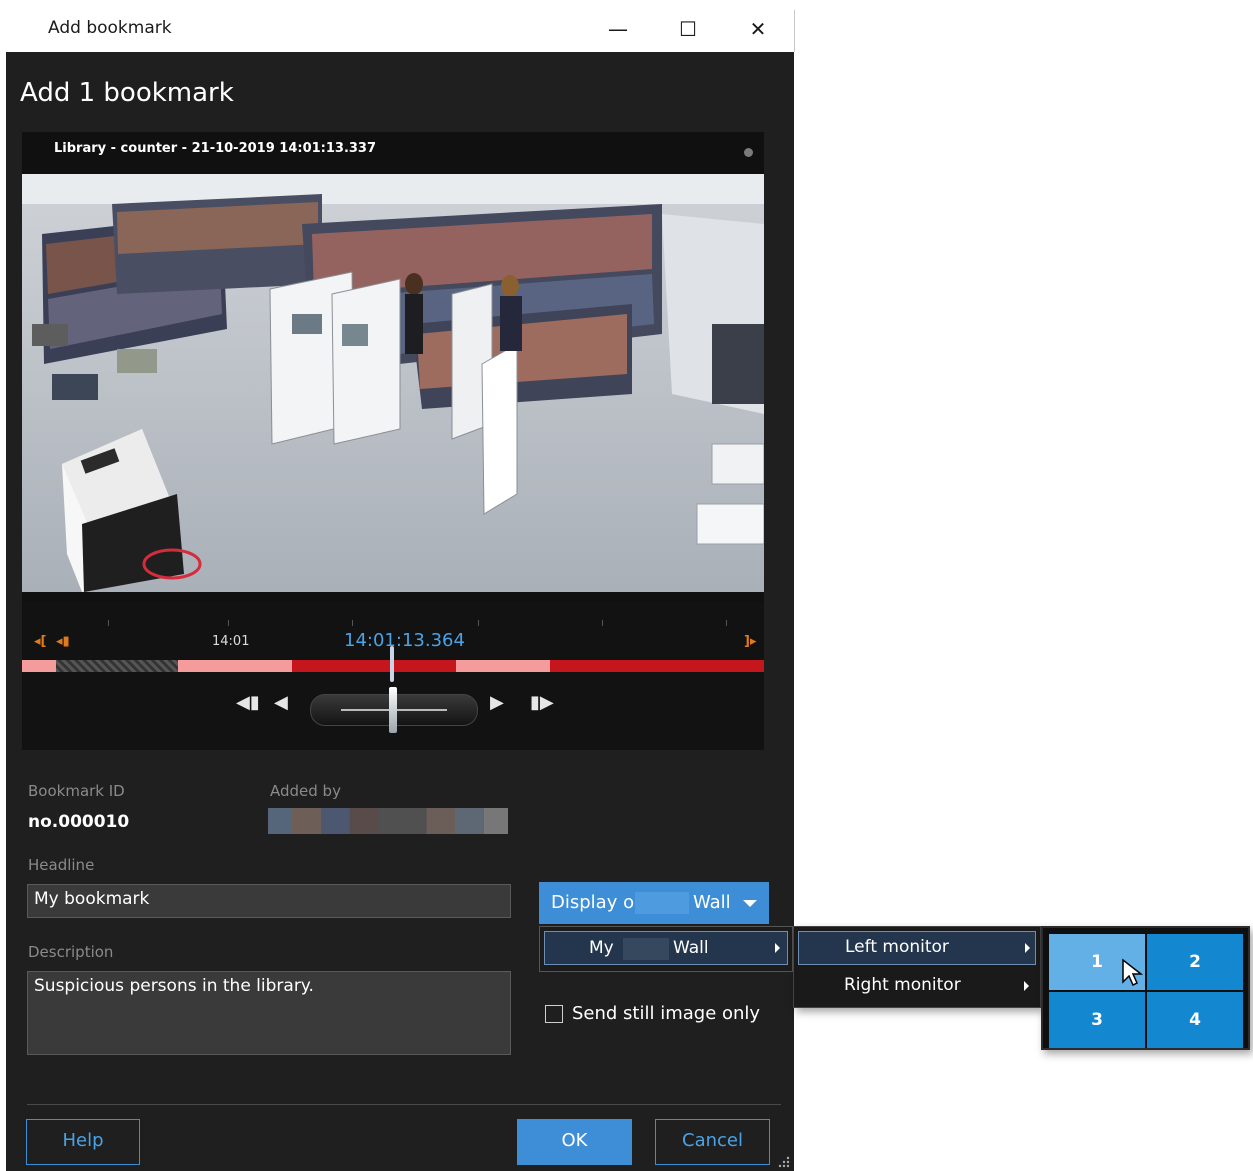 The image size is (1253, 1171). Describe the element at coordinates (400, 31) in the screenshot. I see `title-bar: Add bookmark — ☐ ✕` at that location.